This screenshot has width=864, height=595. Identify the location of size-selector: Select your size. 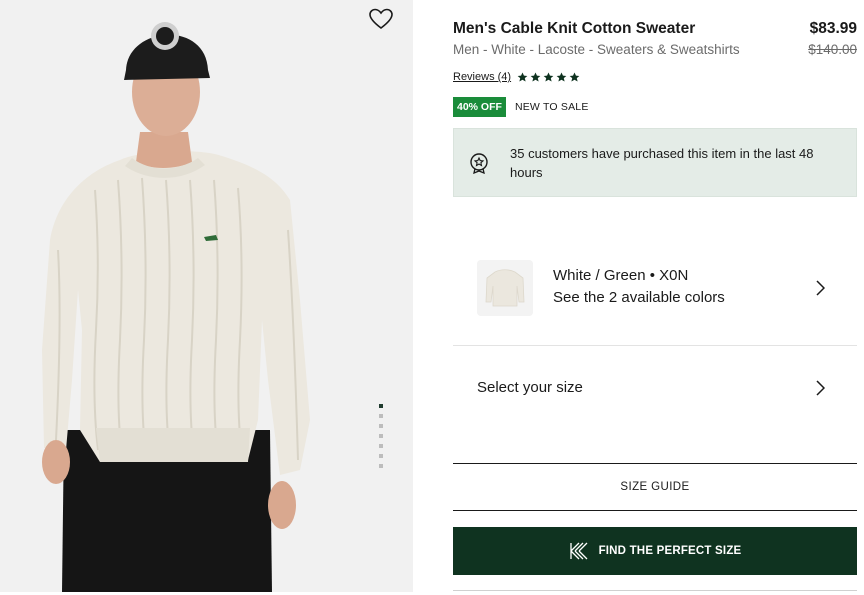
(655, 389).